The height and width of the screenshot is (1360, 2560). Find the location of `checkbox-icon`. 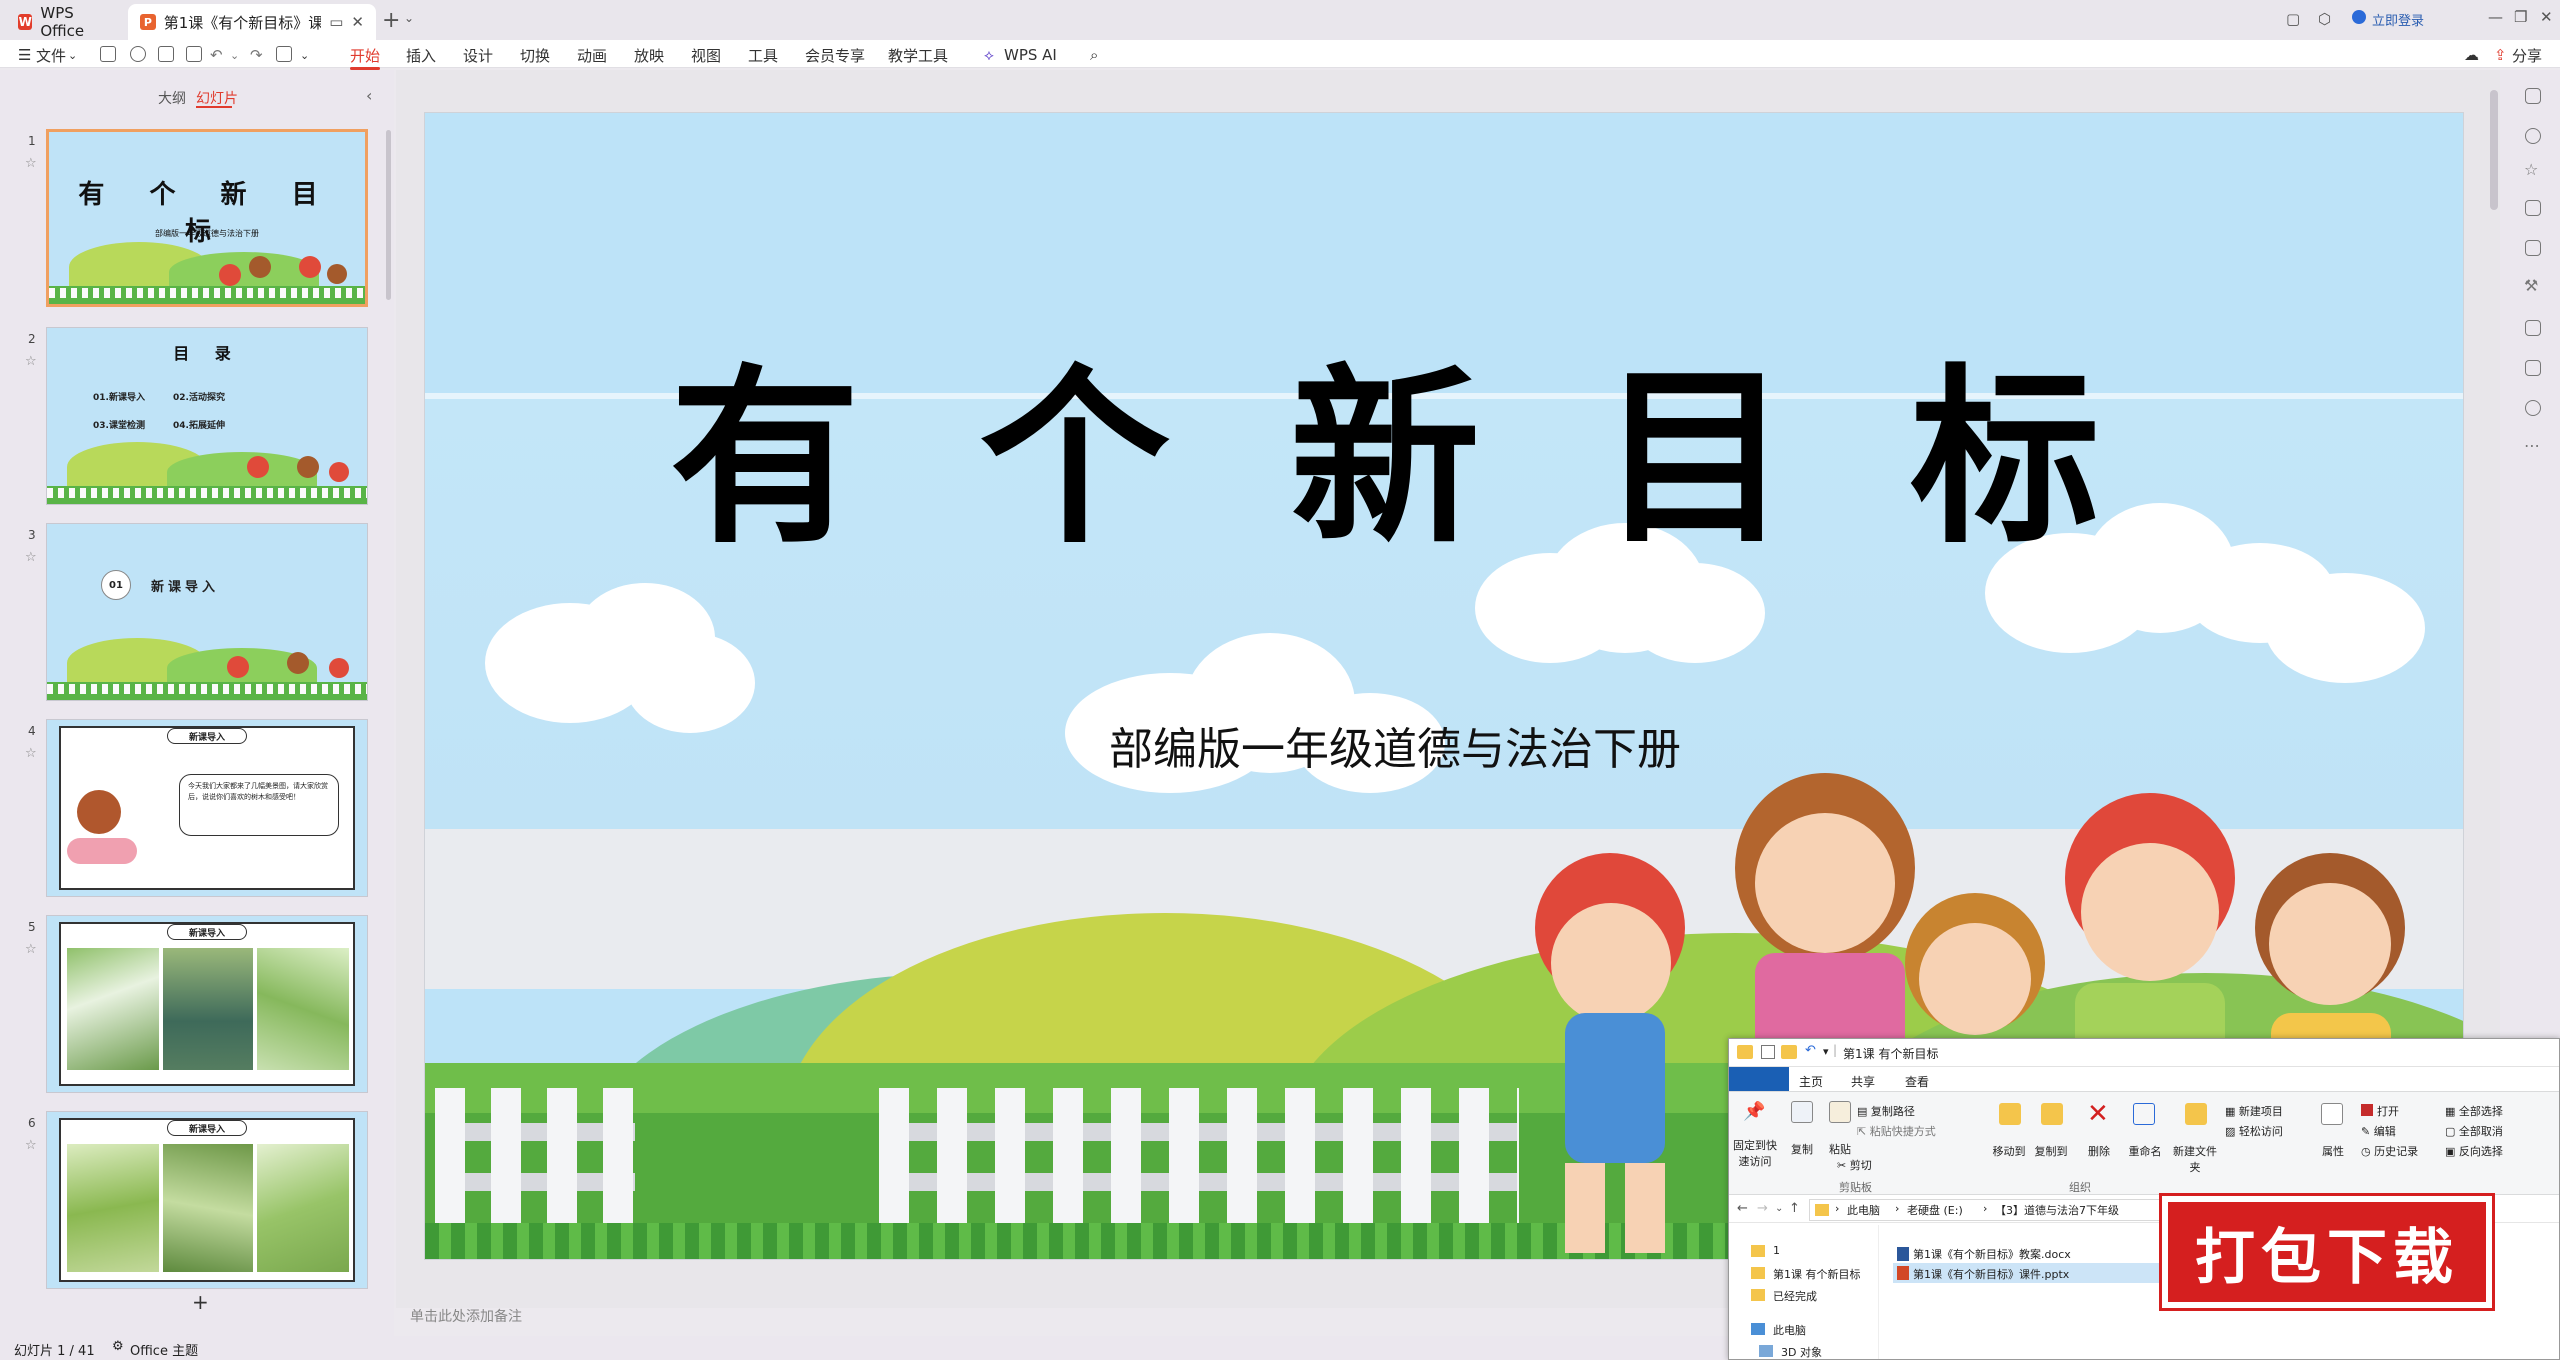

checkbox-icon is located at coordinates (1768, 1052).